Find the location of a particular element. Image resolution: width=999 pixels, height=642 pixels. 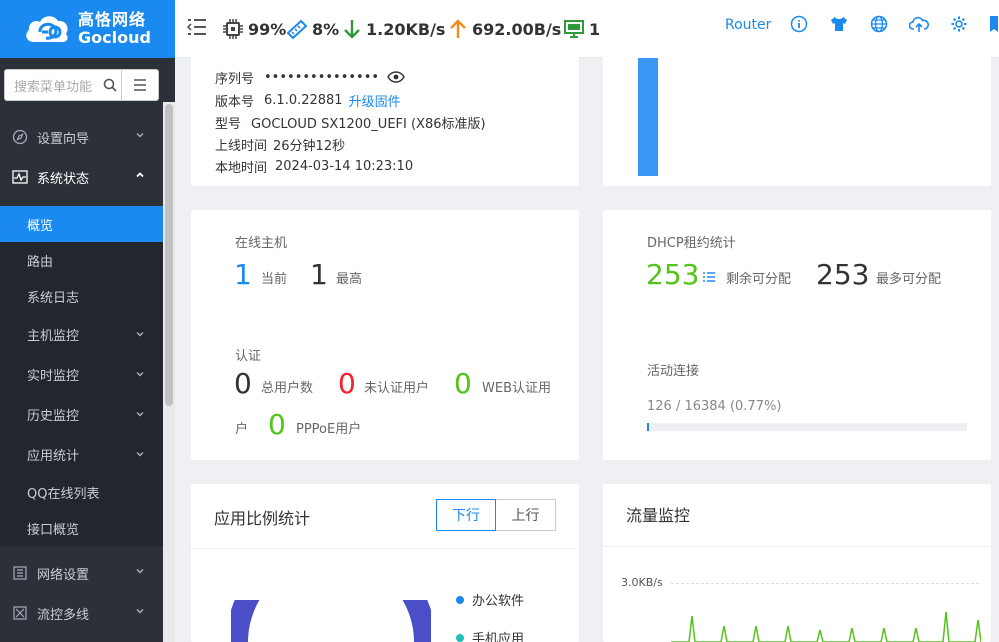

dhcp-max-label: 最多可分配 is located at coordinates (909, 279).